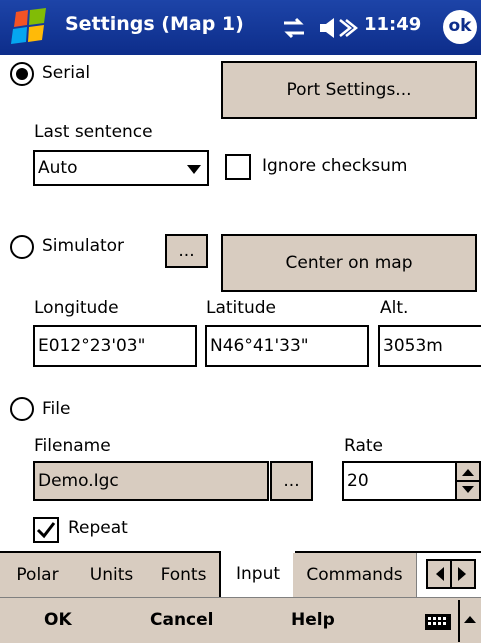 The image size is (481, 643). Describe the element at coordinates (339, 28) in the screenshot. I see `speaker-icon` at that location.